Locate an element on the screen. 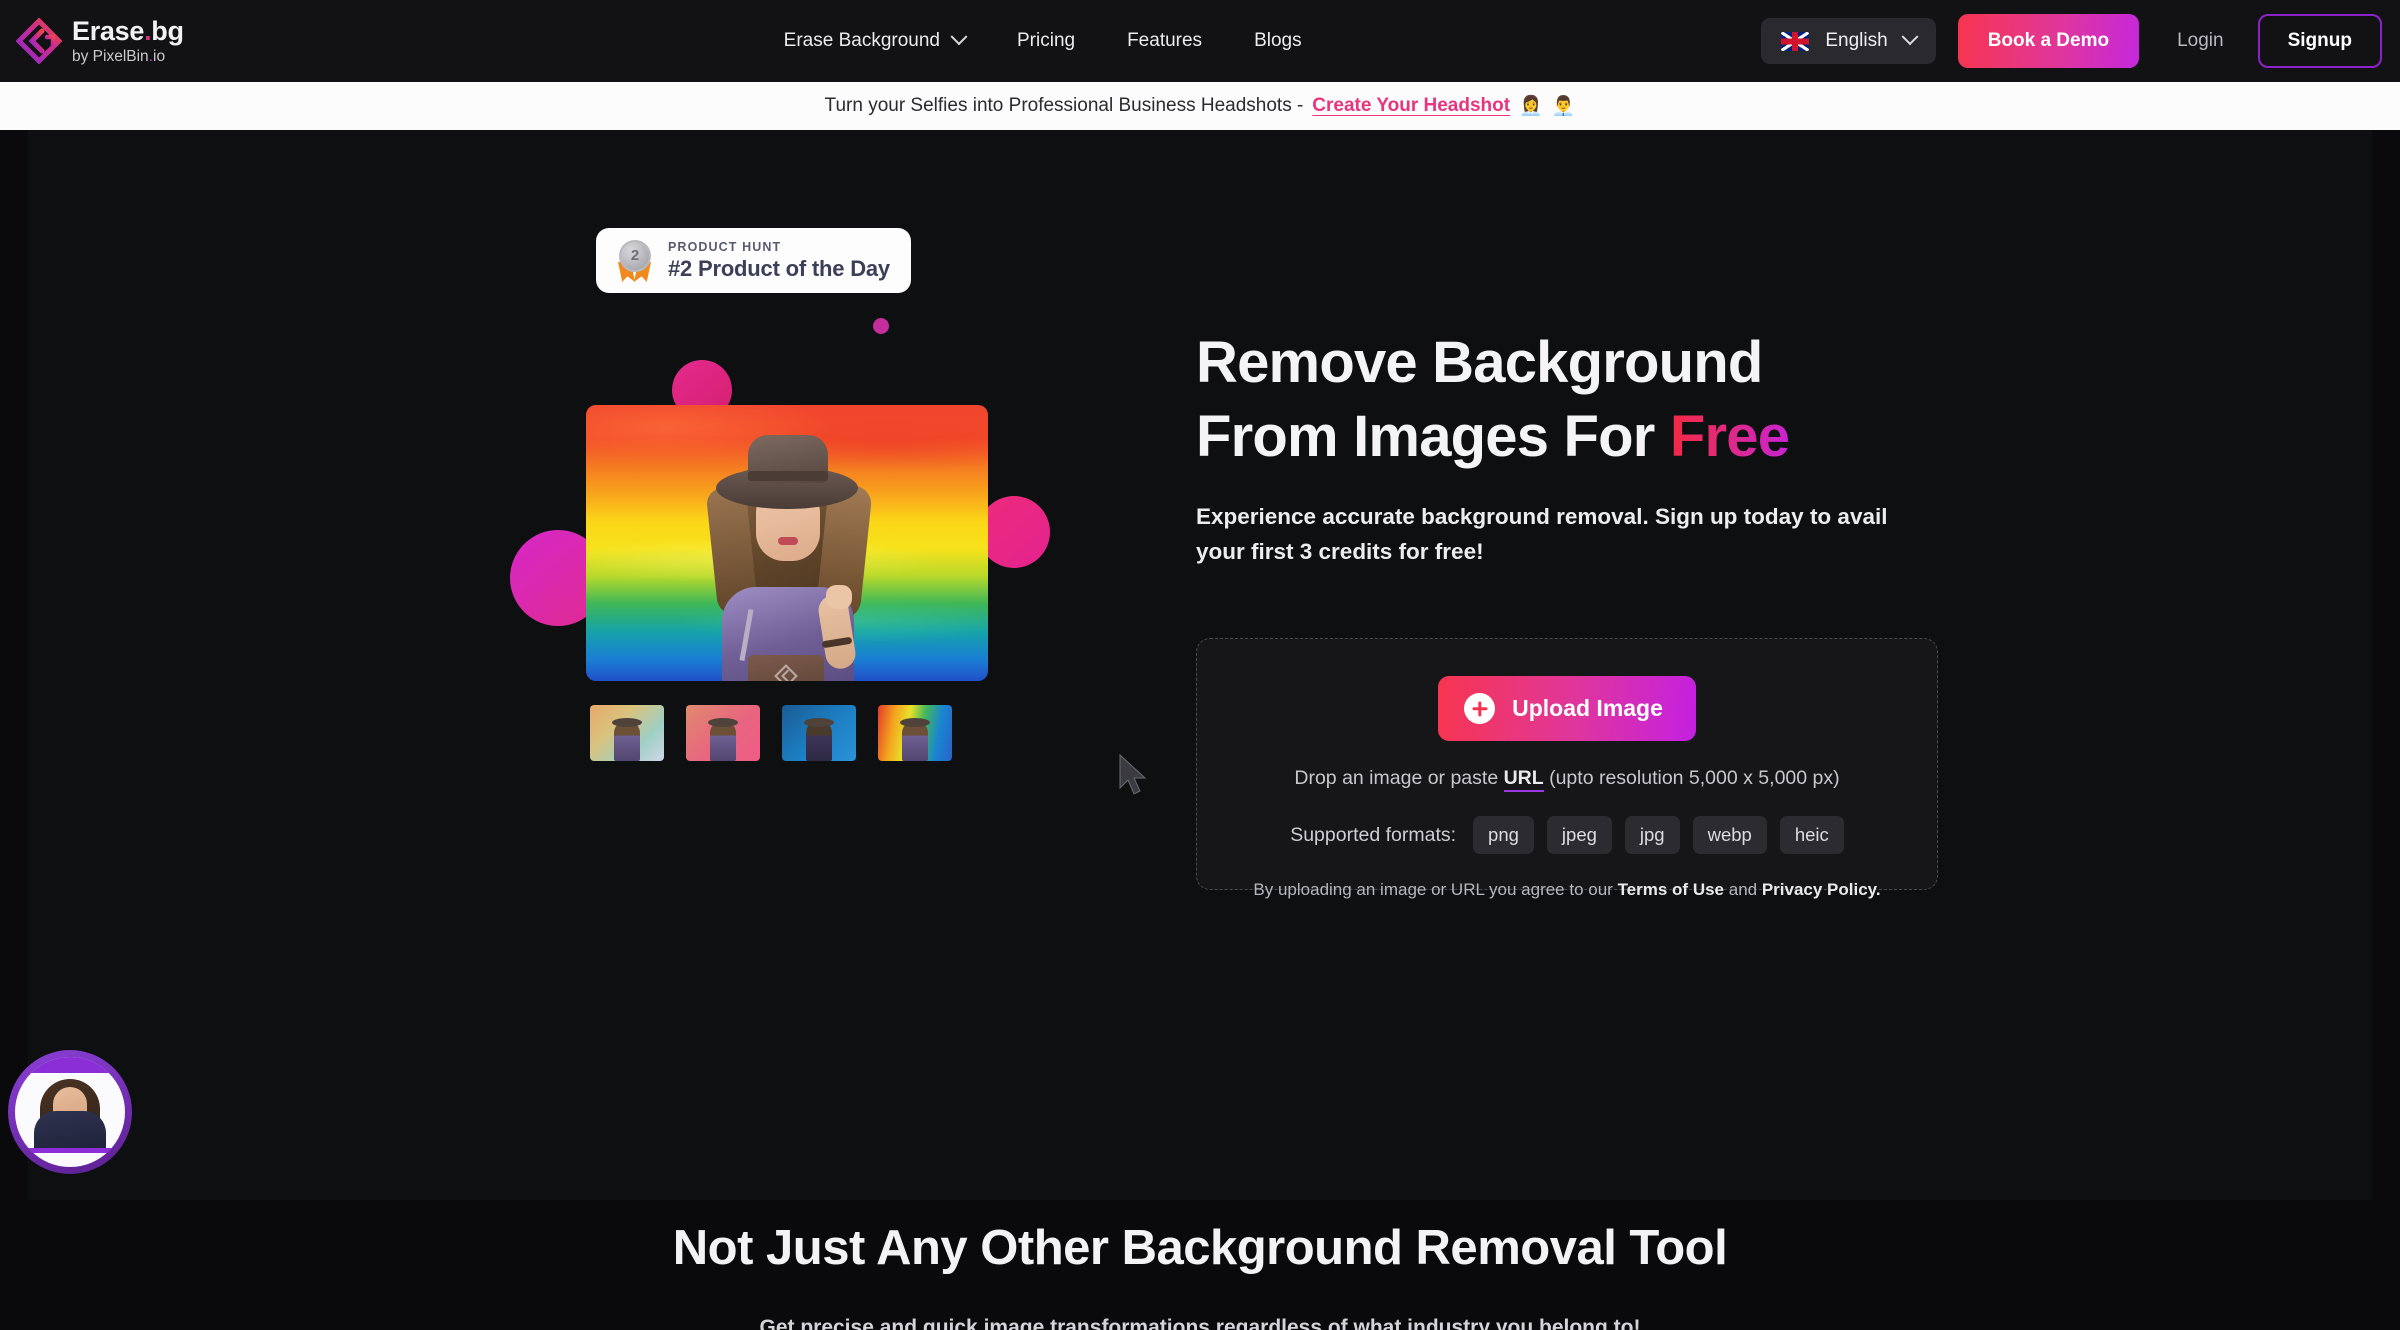  signup-button: Signup is located at coordinates (2319, 41).